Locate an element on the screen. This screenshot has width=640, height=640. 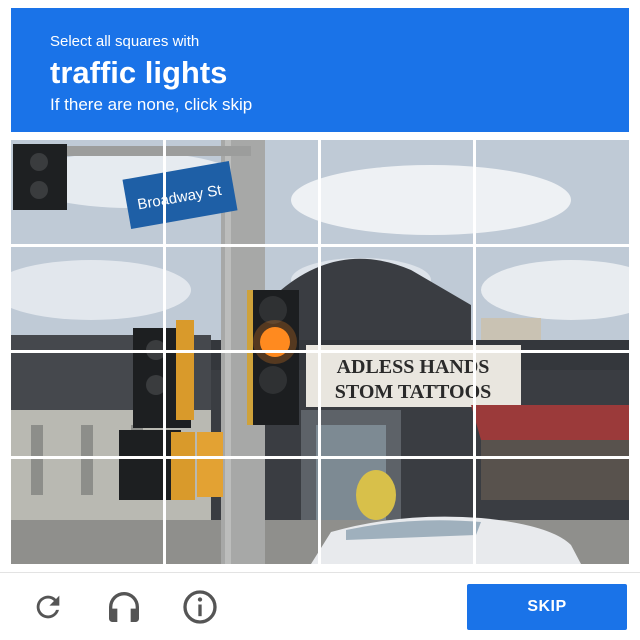
reload-icon is located at coordinates (48, 607).